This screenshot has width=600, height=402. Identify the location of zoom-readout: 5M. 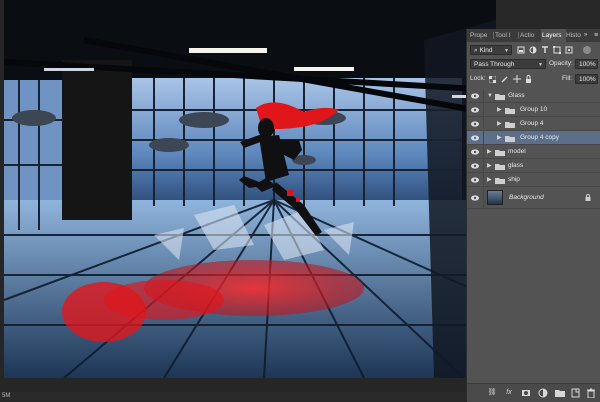
(6, 396).